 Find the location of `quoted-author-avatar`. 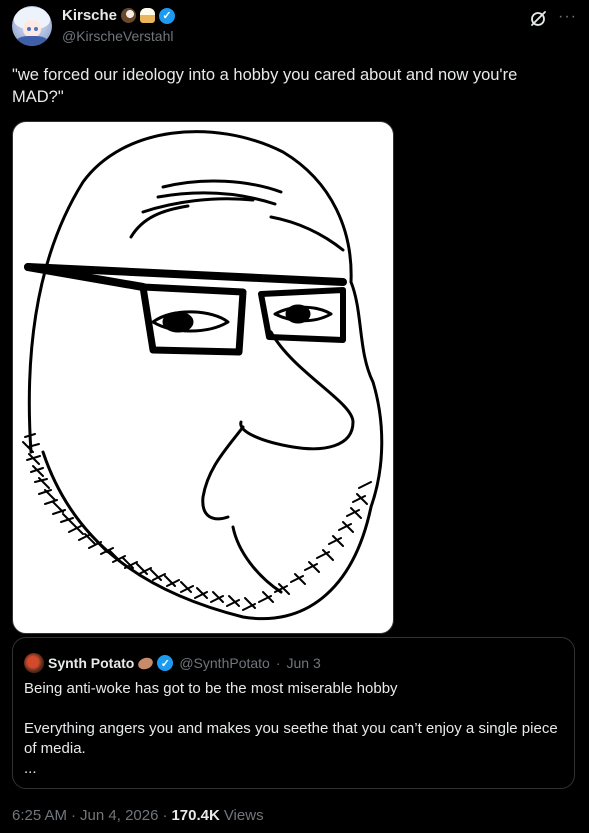

quoted-author-avatar is located at coordinates (34, 663).